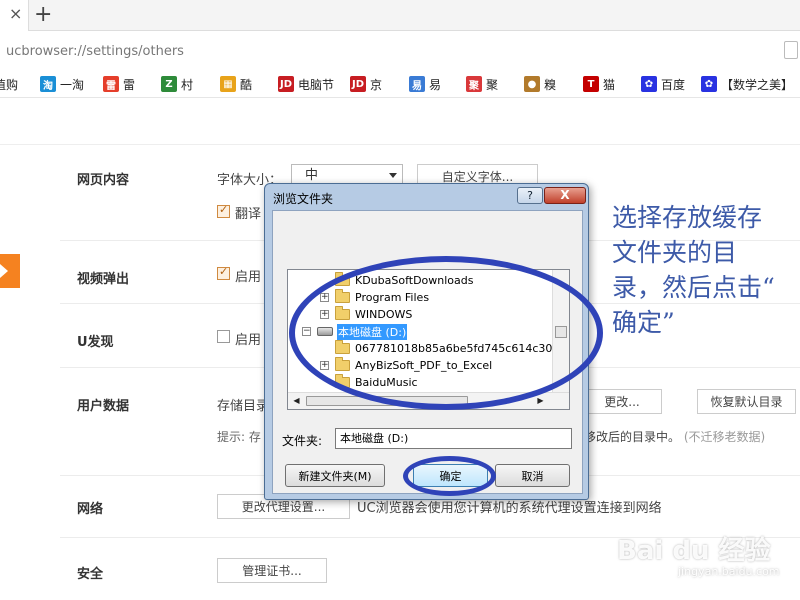  Describe the element at coordinates (103, 180) in the screenshot. I see `section-web-content-title: 网页内容` at that location.